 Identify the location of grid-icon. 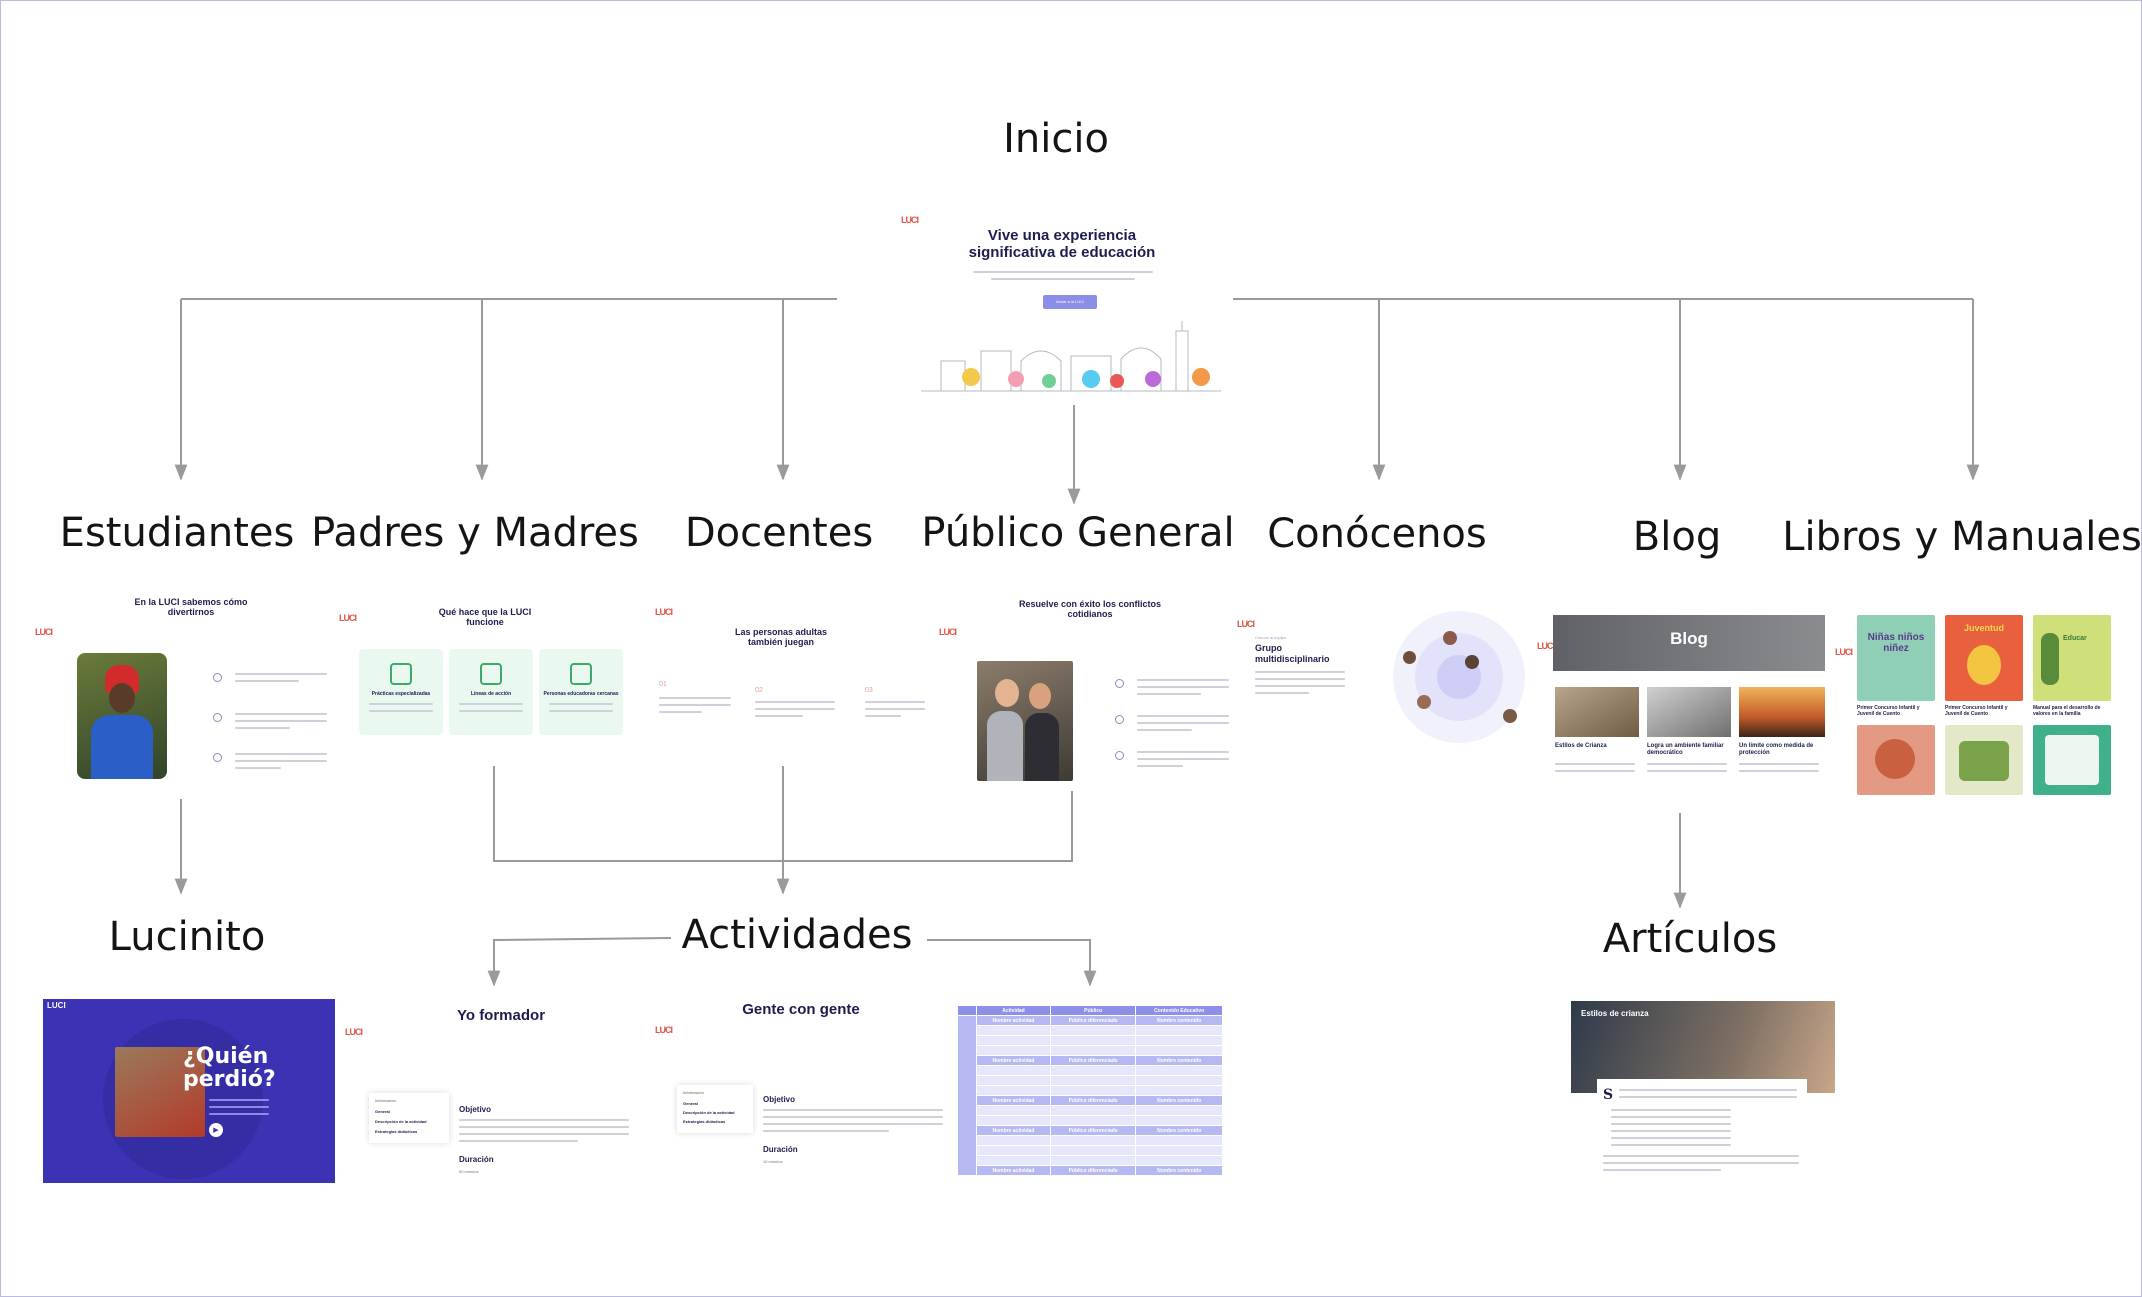
(491, 674).